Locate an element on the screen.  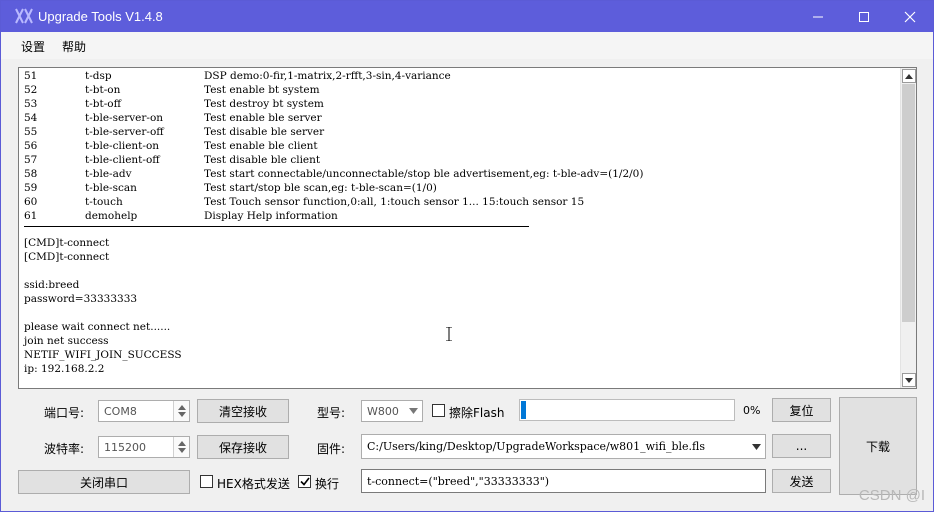
newline-label: 换行 is located at coordinates (327, 484).